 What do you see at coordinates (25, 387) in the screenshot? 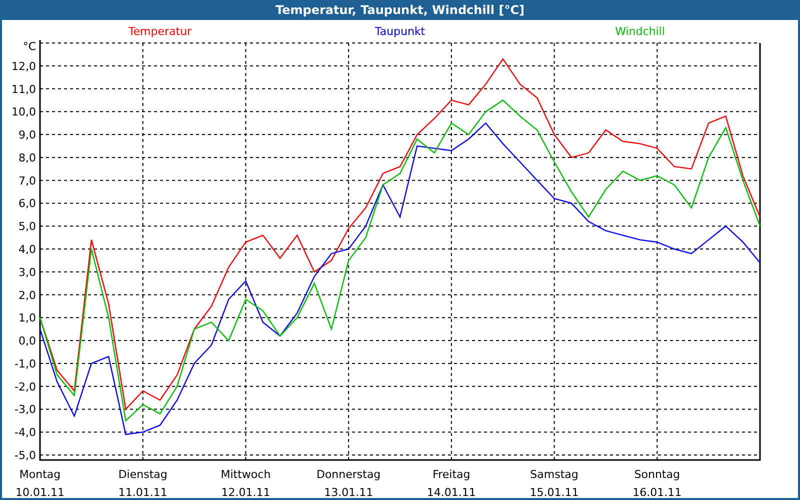
I see `y-tick-label: -2,0` at bounding box center [25, 387].